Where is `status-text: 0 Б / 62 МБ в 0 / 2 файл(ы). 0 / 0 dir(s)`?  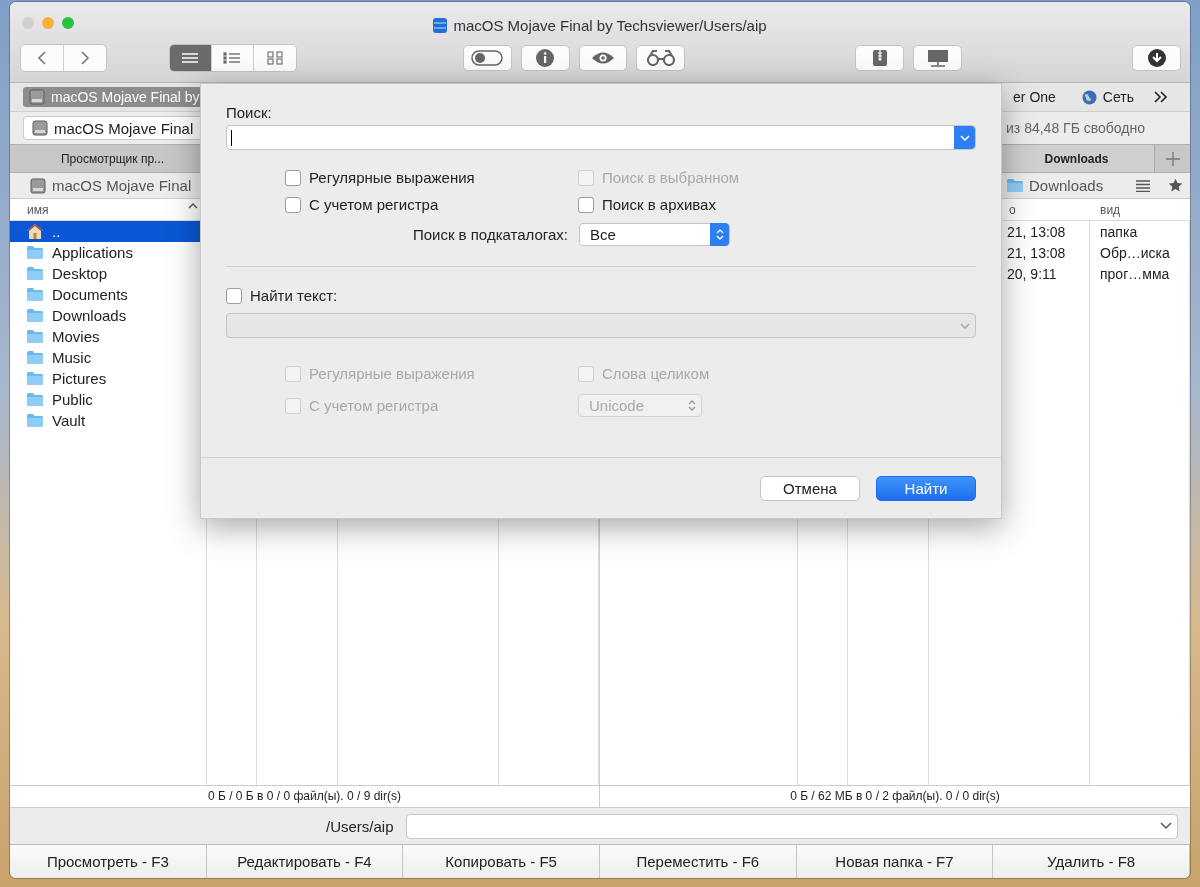
status-text: 0 Б / 62 МБ в 0 / 2 файл(ы). 0 / 0 dir(s) is located at coordinates (895, 796).